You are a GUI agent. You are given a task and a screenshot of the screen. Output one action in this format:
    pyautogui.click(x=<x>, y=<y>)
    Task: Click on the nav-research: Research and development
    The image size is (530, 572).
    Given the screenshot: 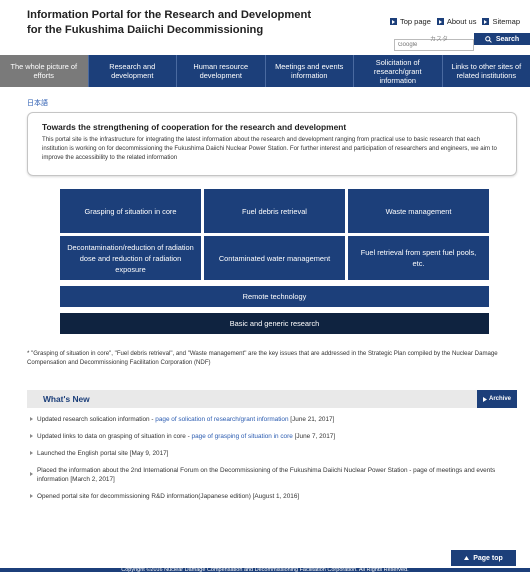 What is the action you would take?
    pyautogui.click(x=133, y=71)
    